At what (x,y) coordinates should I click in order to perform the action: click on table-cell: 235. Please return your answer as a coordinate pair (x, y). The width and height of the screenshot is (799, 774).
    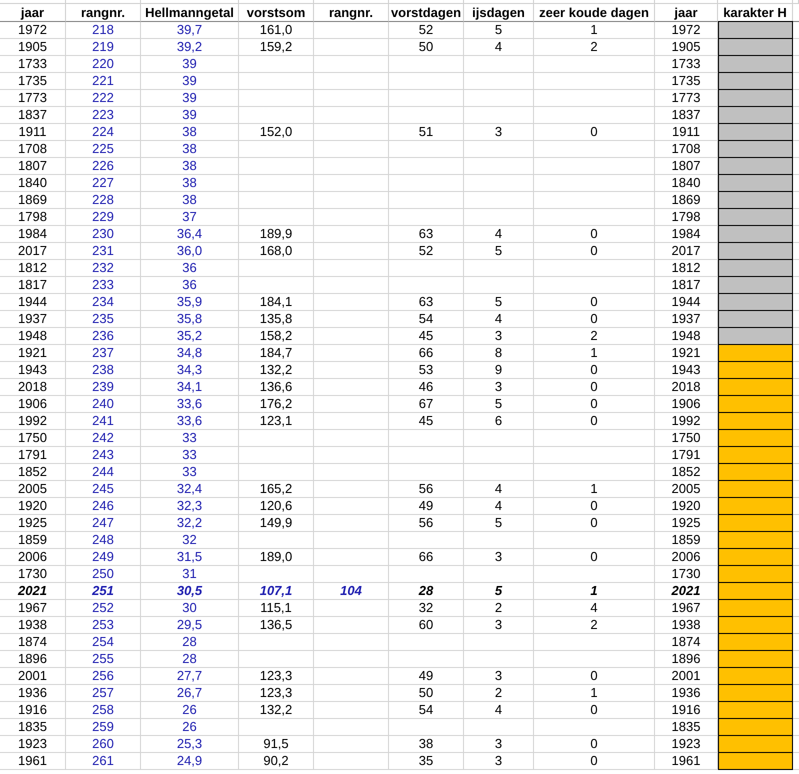
    Looking at the image, I should click on (103, 319).